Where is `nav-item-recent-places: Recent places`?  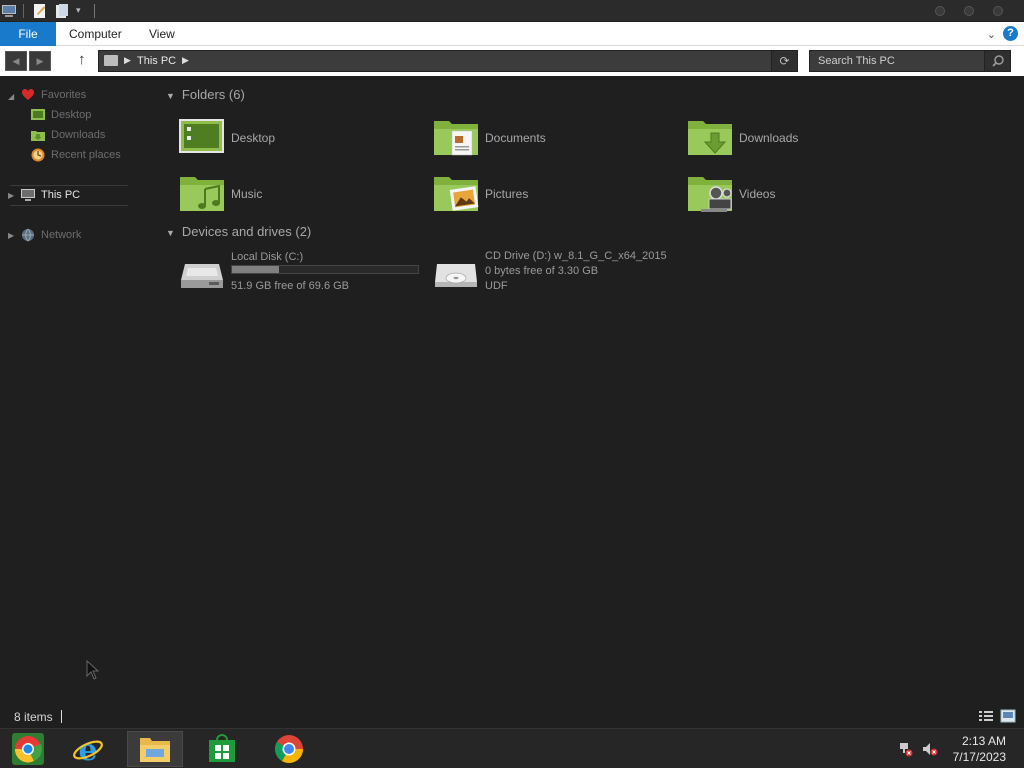 nav-item-recent-places: Recent places is located at coordinates (65, 156).